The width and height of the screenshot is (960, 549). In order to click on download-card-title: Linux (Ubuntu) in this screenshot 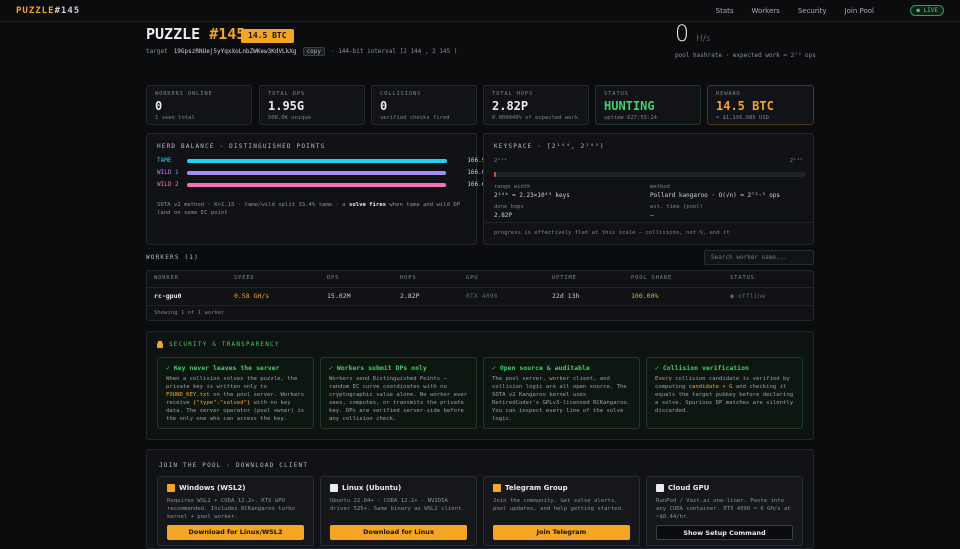, I will do `click(398, 488)`.